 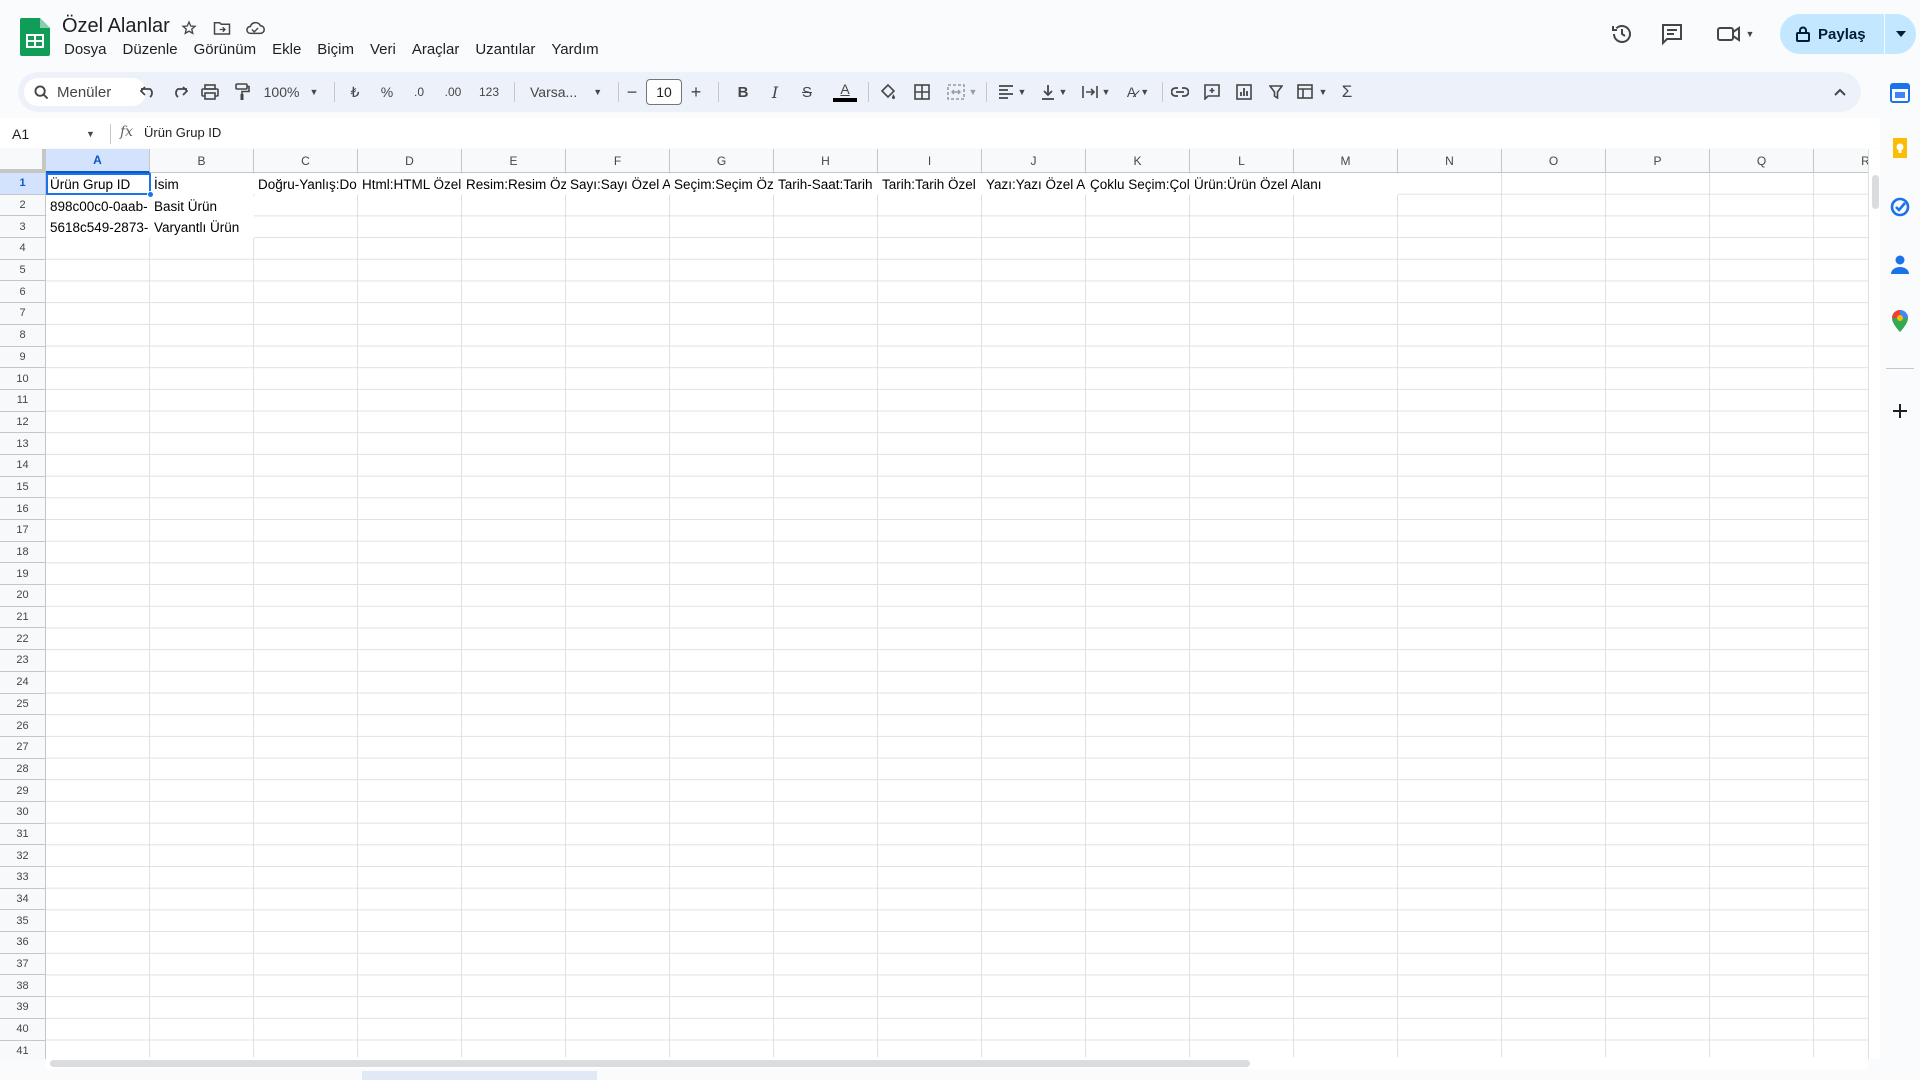 I want to click on row-header-30: 30, so click(x=22, y=813).